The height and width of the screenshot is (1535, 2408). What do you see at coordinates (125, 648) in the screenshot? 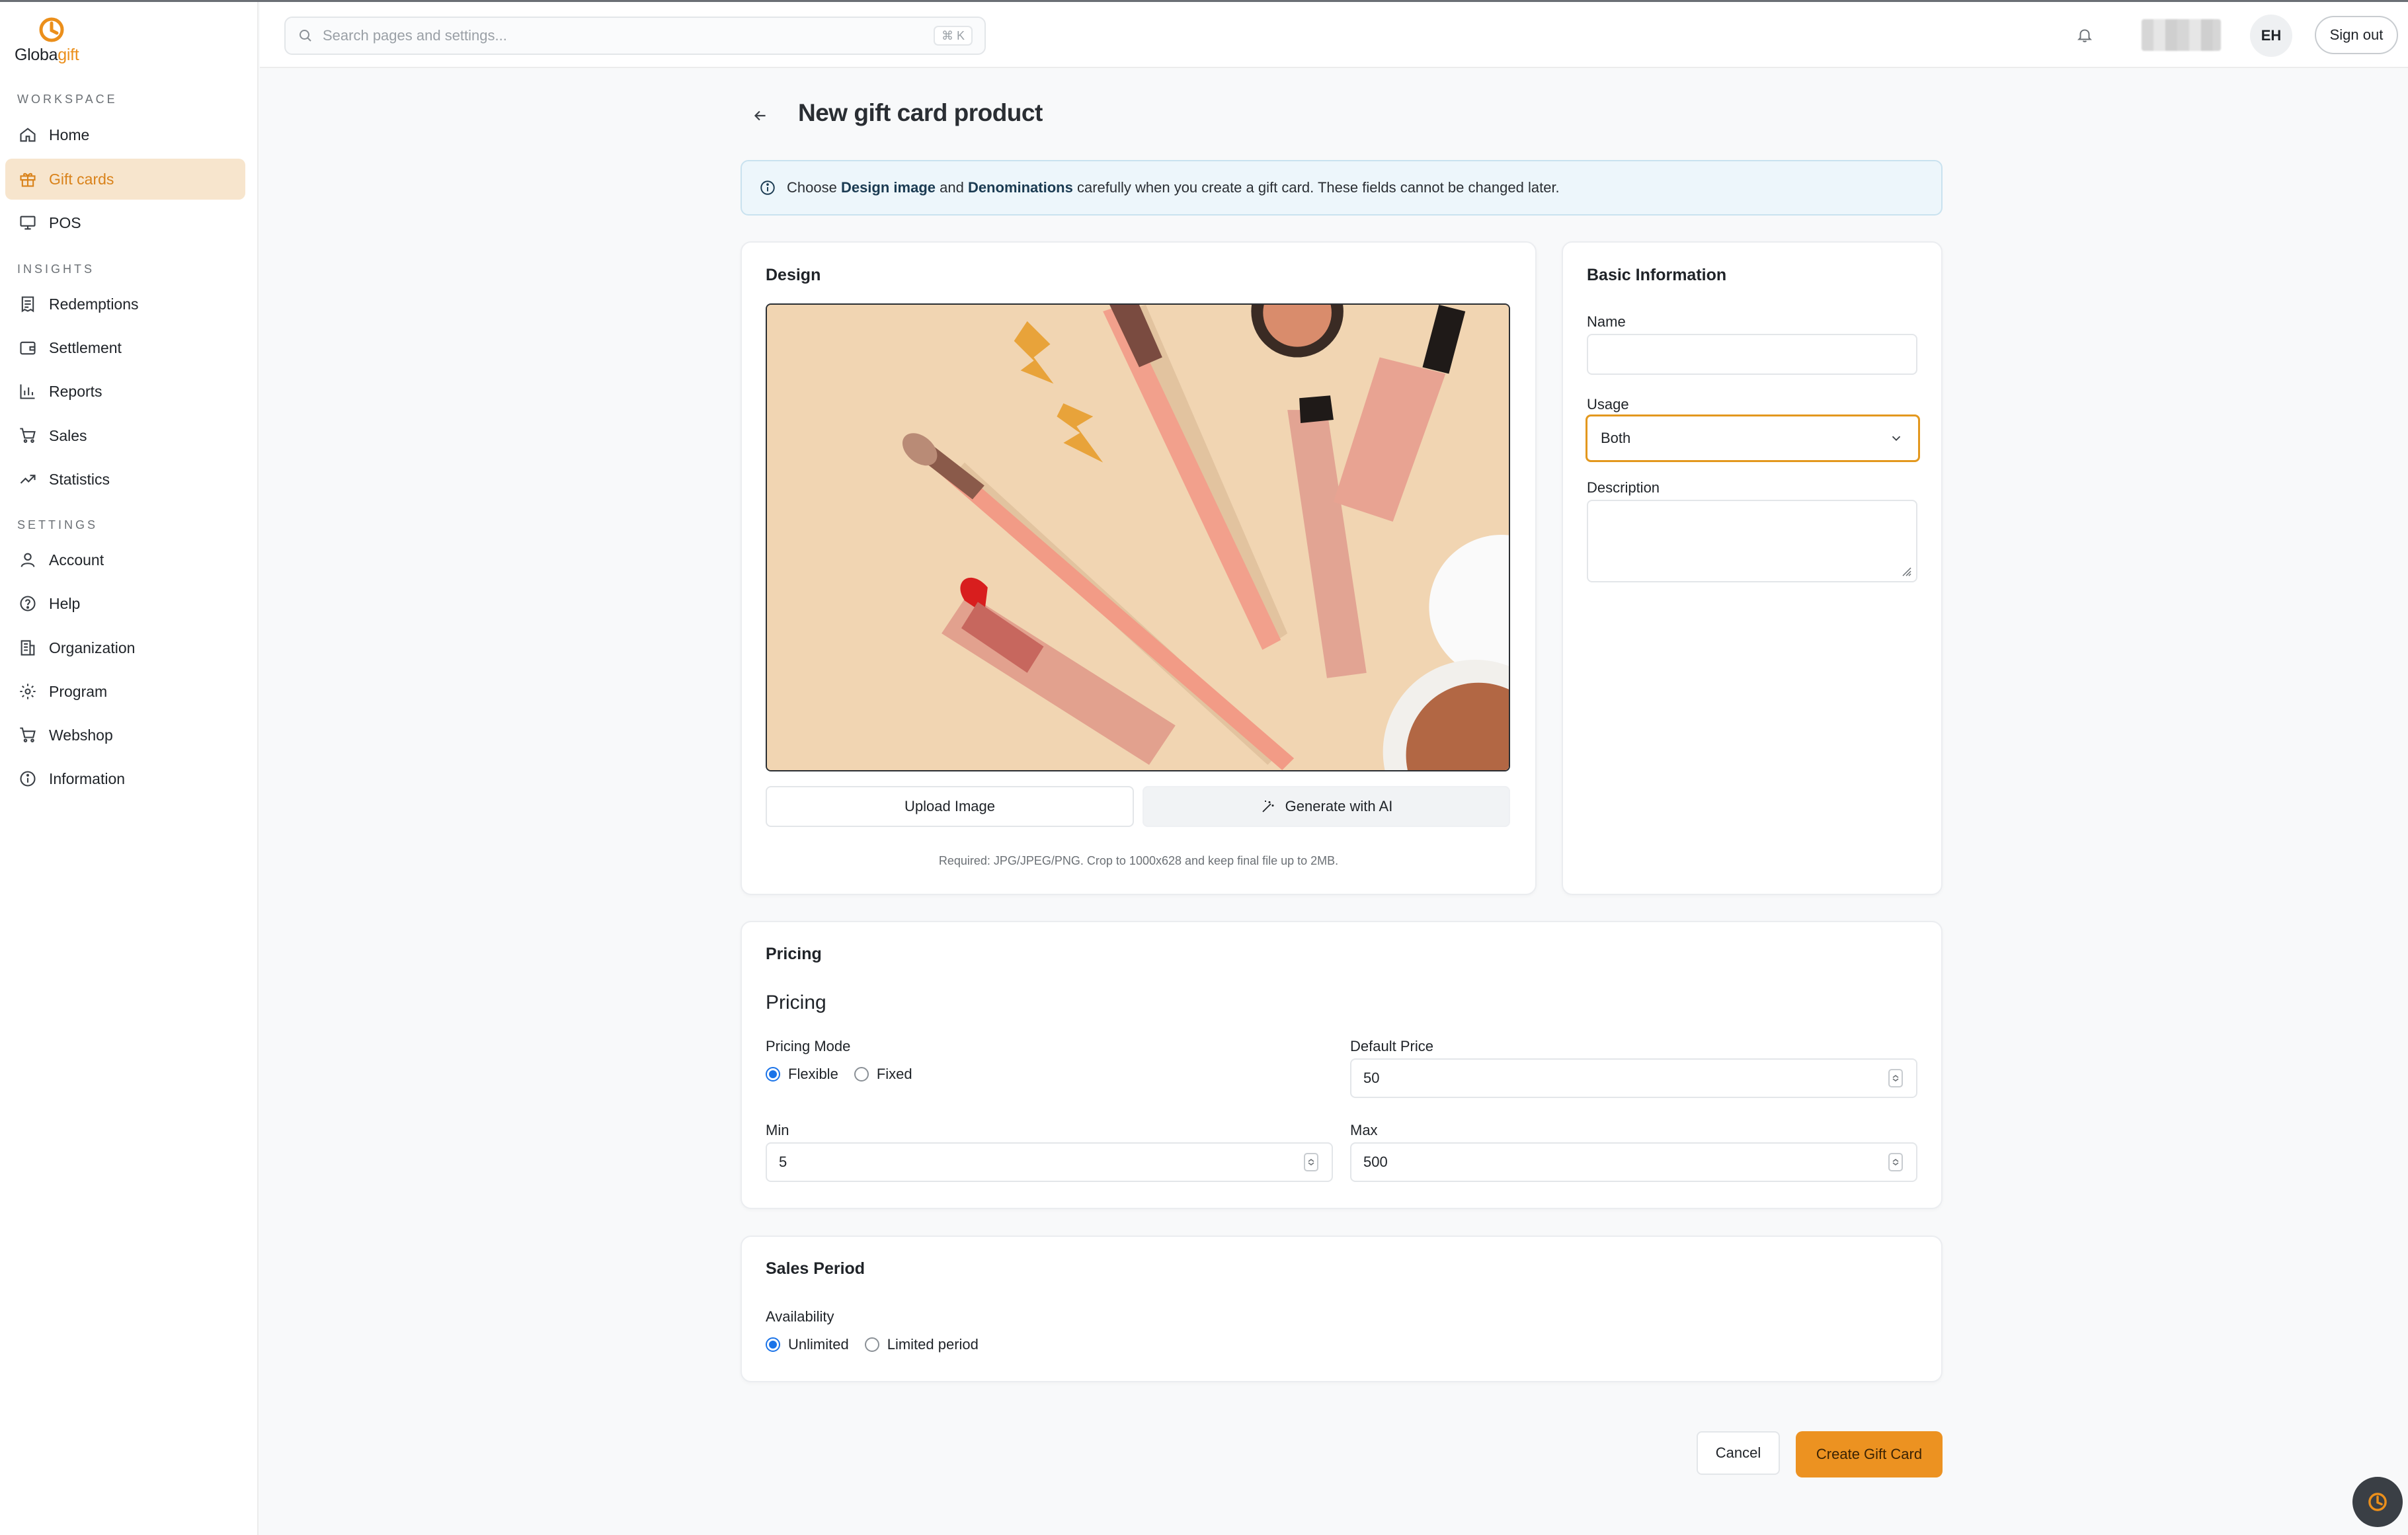
I see `sidebar-item-organization: Organization` at bounding box center [125, 648].